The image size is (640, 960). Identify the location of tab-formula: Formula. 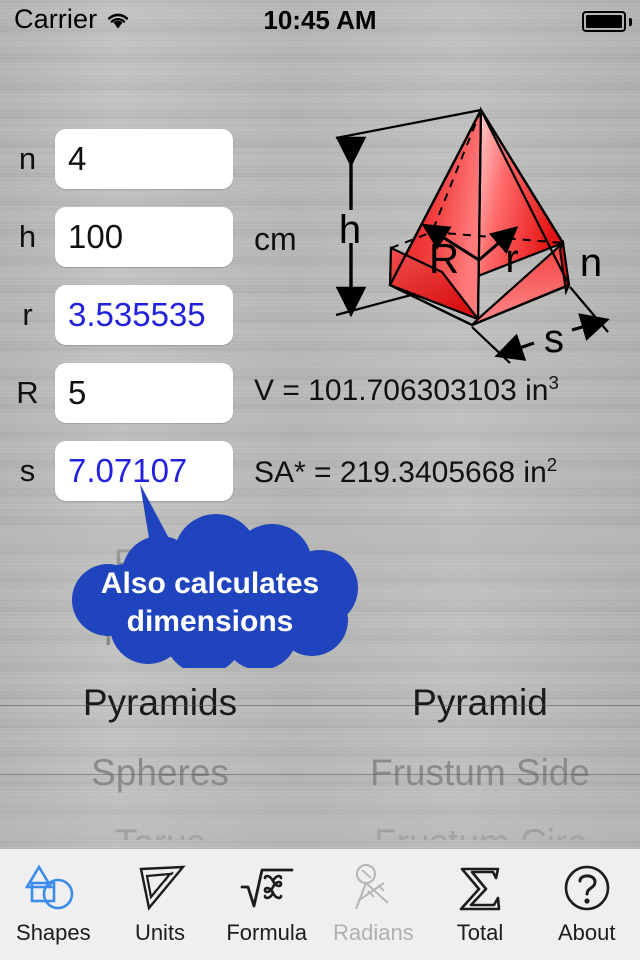
(266, 904).